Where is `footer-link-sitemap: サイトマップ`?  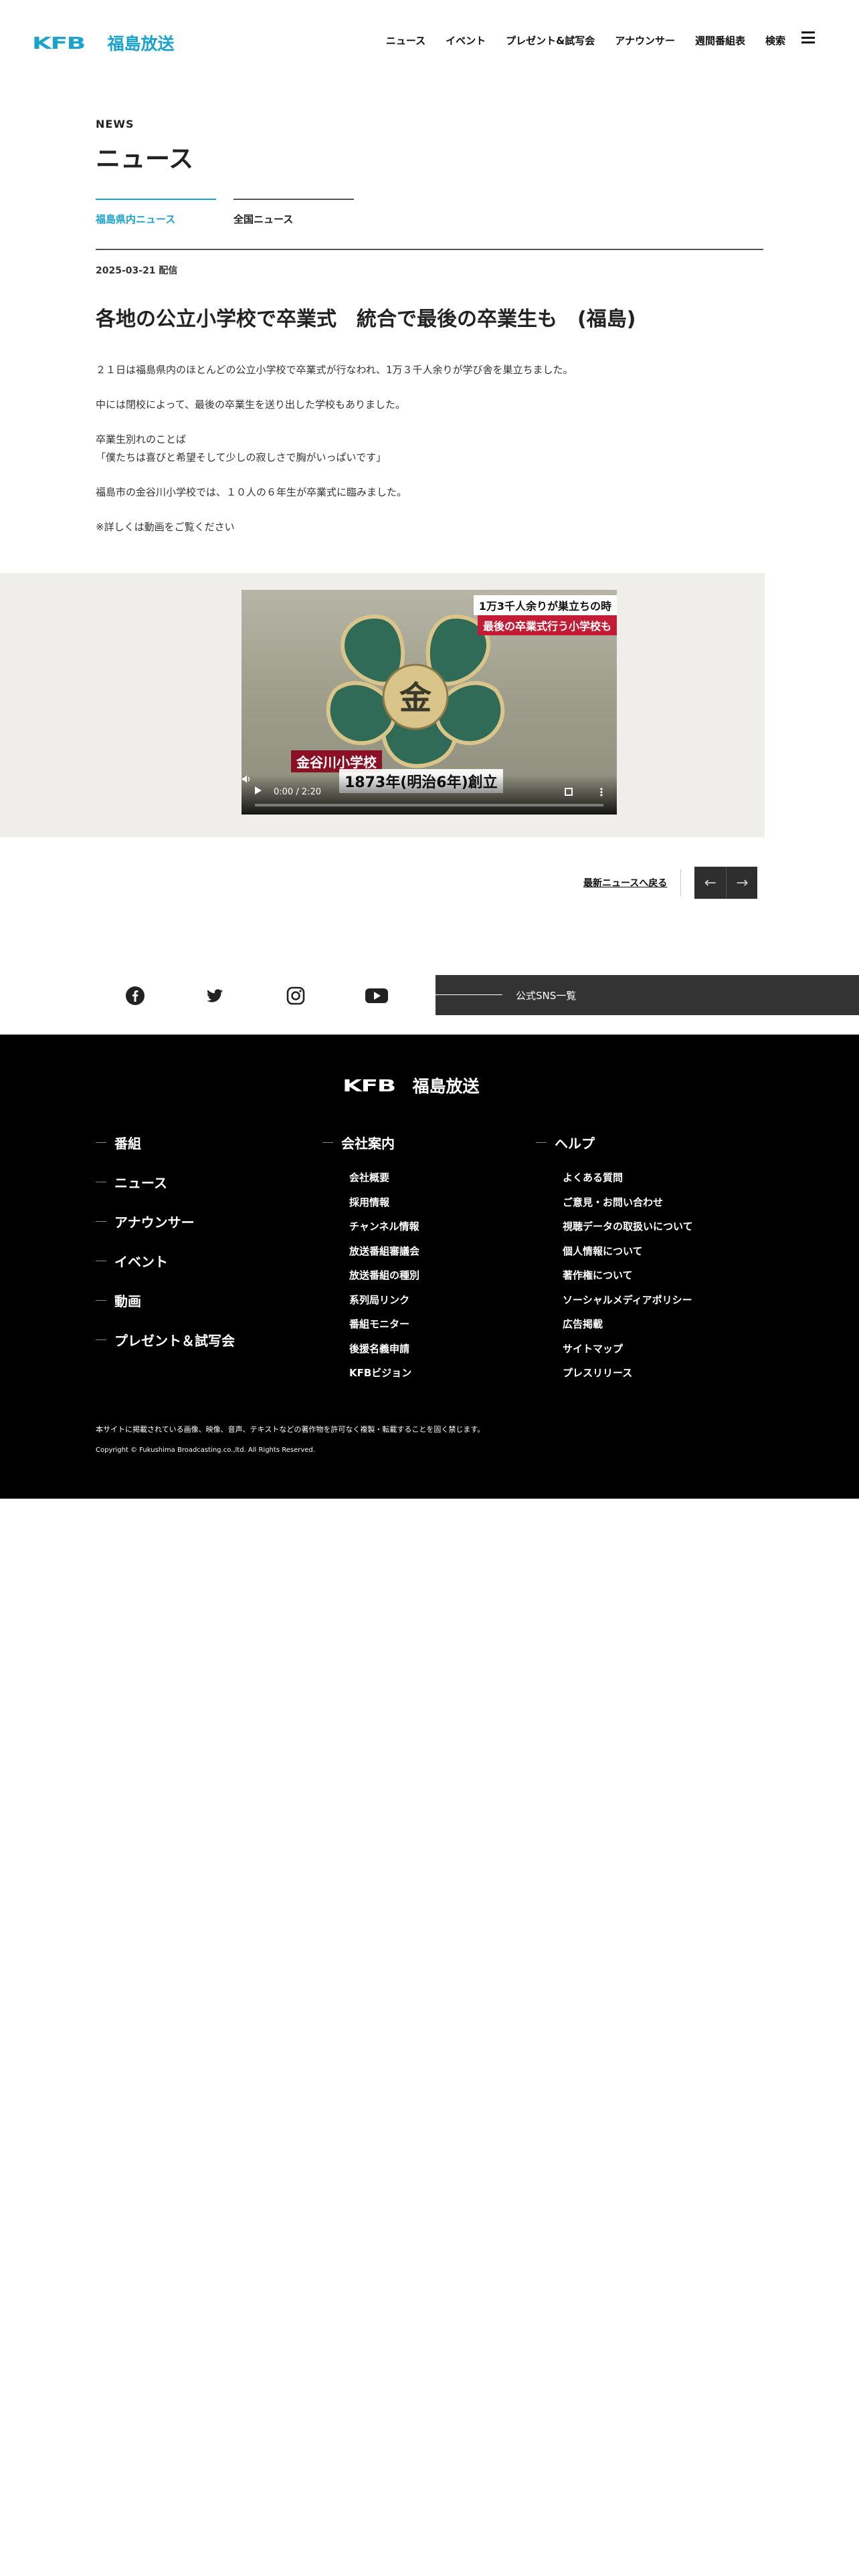
footer-link-sitemap: サイトマップ is located at coordinates (614, 1349).